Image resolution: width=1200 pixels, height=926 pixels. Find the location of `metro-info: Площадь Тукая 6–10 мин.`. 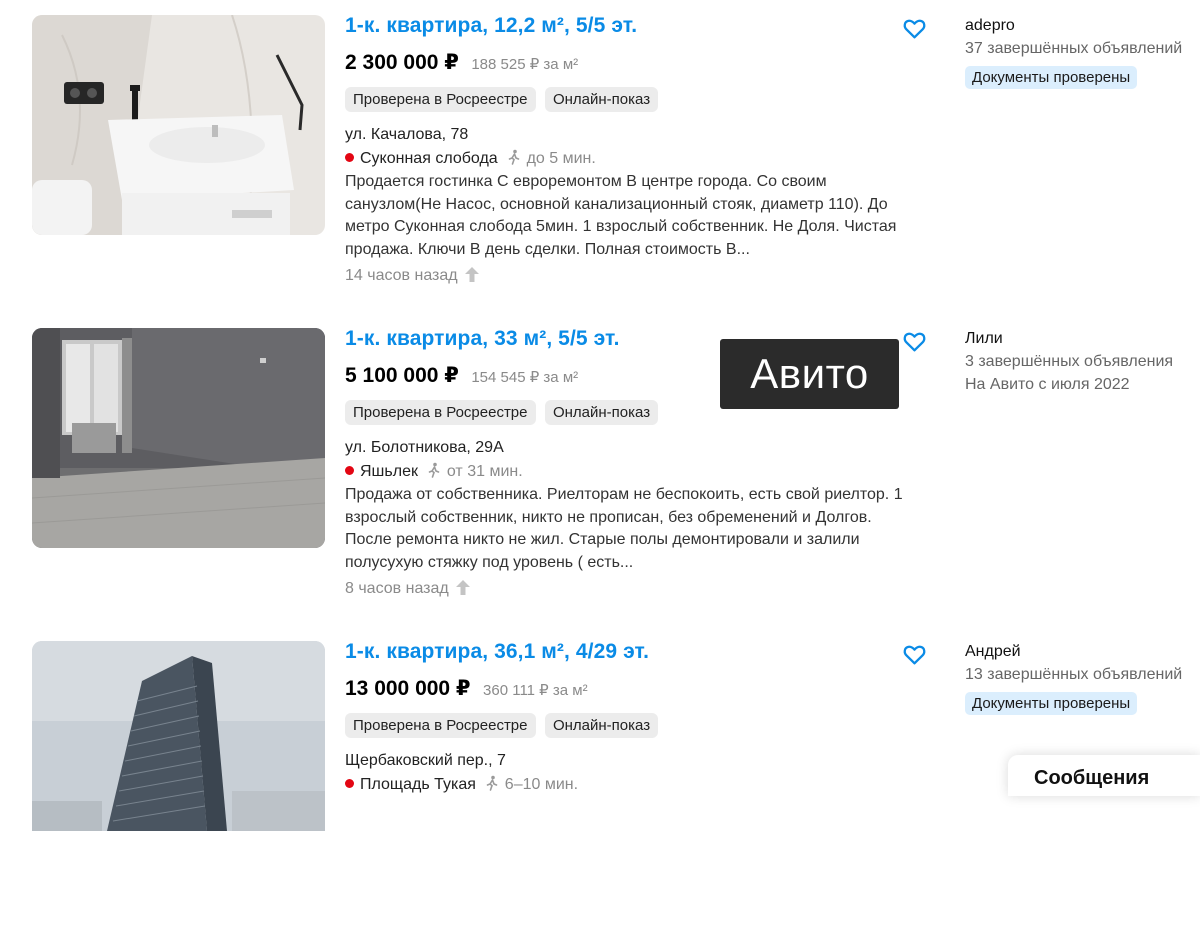

metro-info: Площадь Тукая 6–10 мин. is located at coordinates (461, 784).